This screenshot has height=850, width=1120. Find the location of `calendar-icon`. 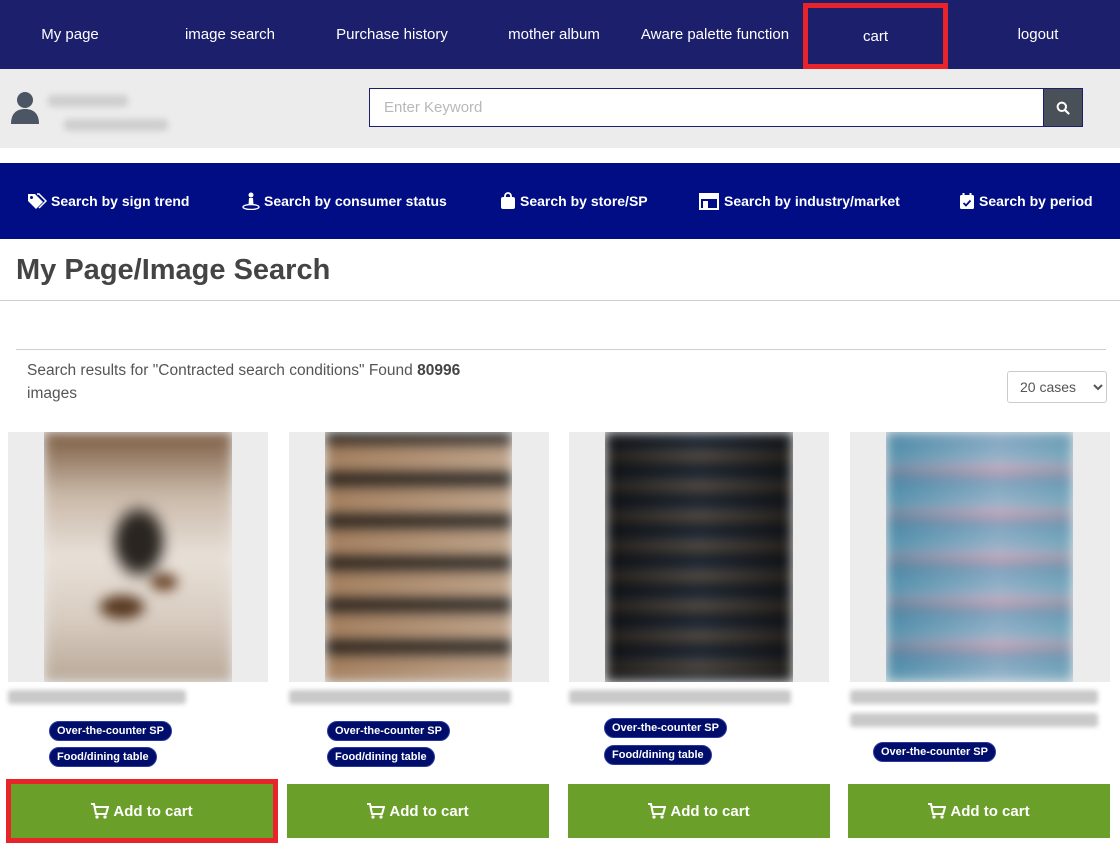

calendar-icon is located at coordinates (967, 201).